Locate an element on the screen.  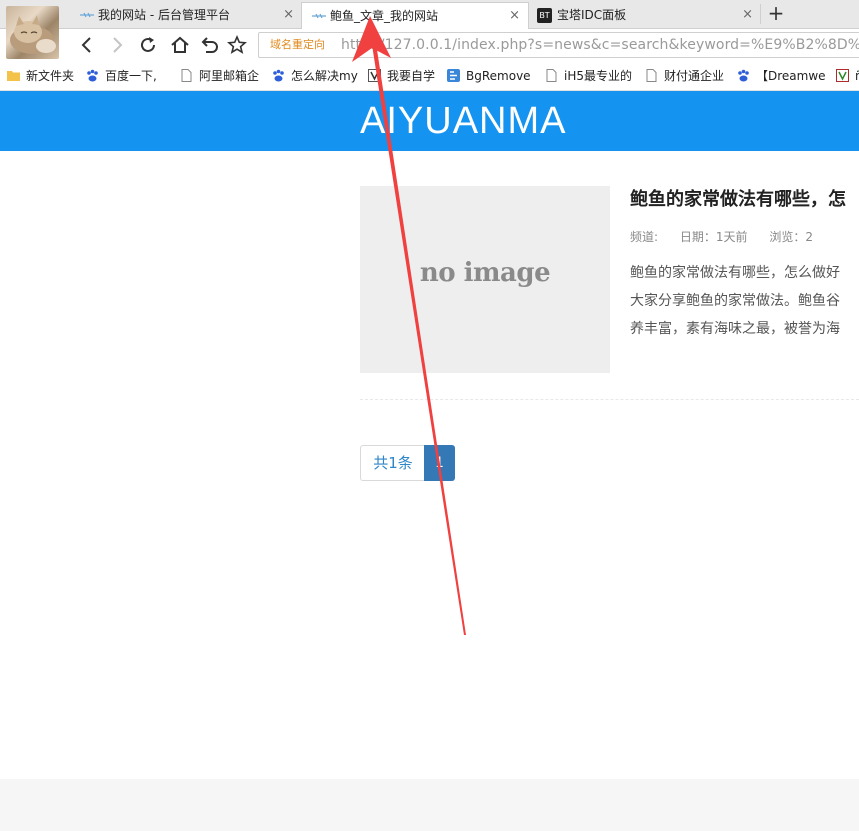
bookmark-label: BgRemove is located at coordinates (498, 76).